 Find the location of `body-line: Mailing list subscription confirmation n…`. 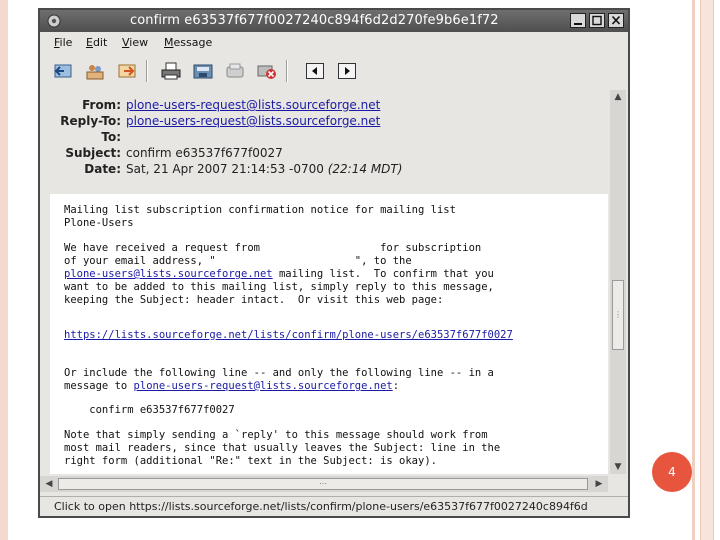

body-line: Mailing list subscription confirmation n… is located at coordinates (260, 210).